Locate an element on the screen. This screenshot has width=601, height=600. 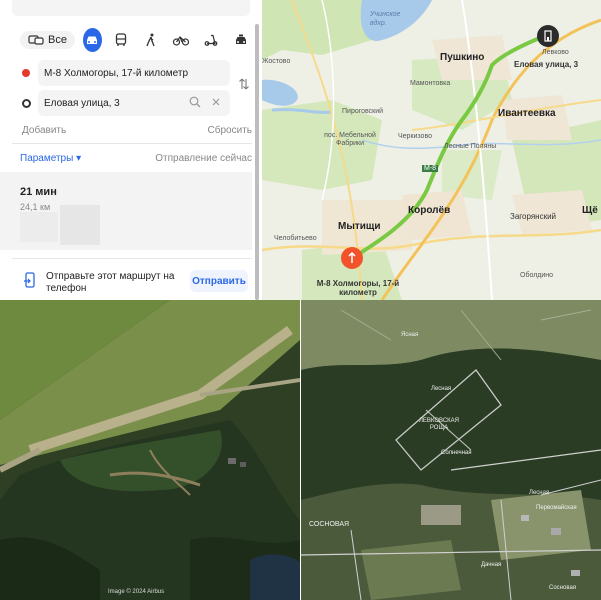
destination-field-value: Еловая улица, 3 is located at coordinates (82, 103).